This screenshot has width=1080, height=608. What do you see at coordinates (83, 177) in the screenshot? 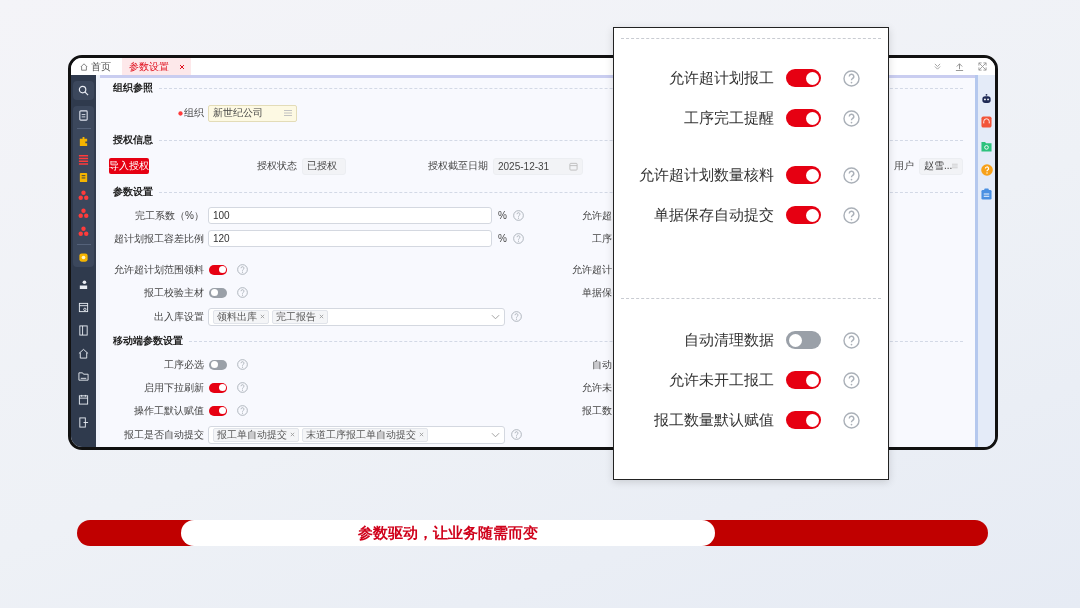
I see `notepad-icon` at bounding box center [83, 177].